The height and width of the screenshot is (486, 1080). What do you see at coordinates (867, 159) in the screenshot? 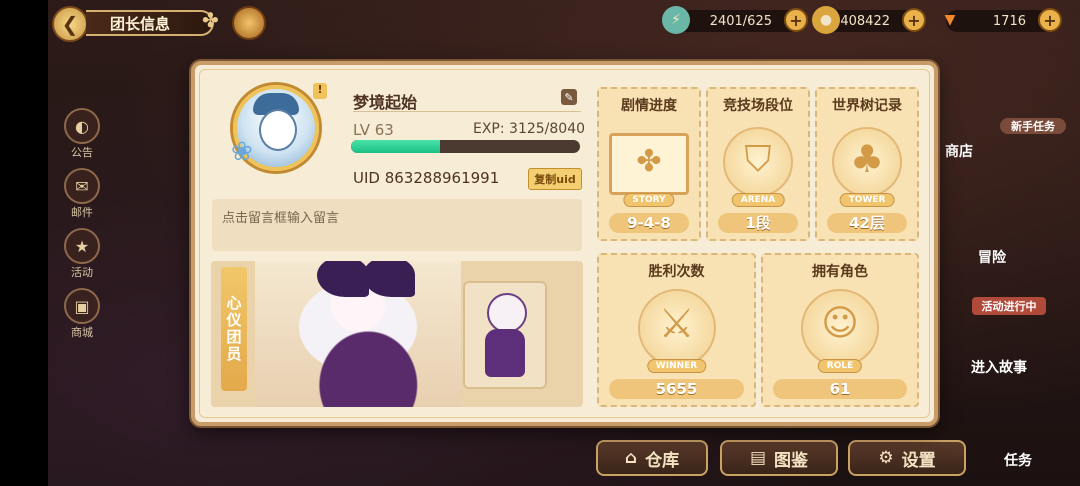
I see `world-tree-icon: ♣` at bounding box center [867, 159].